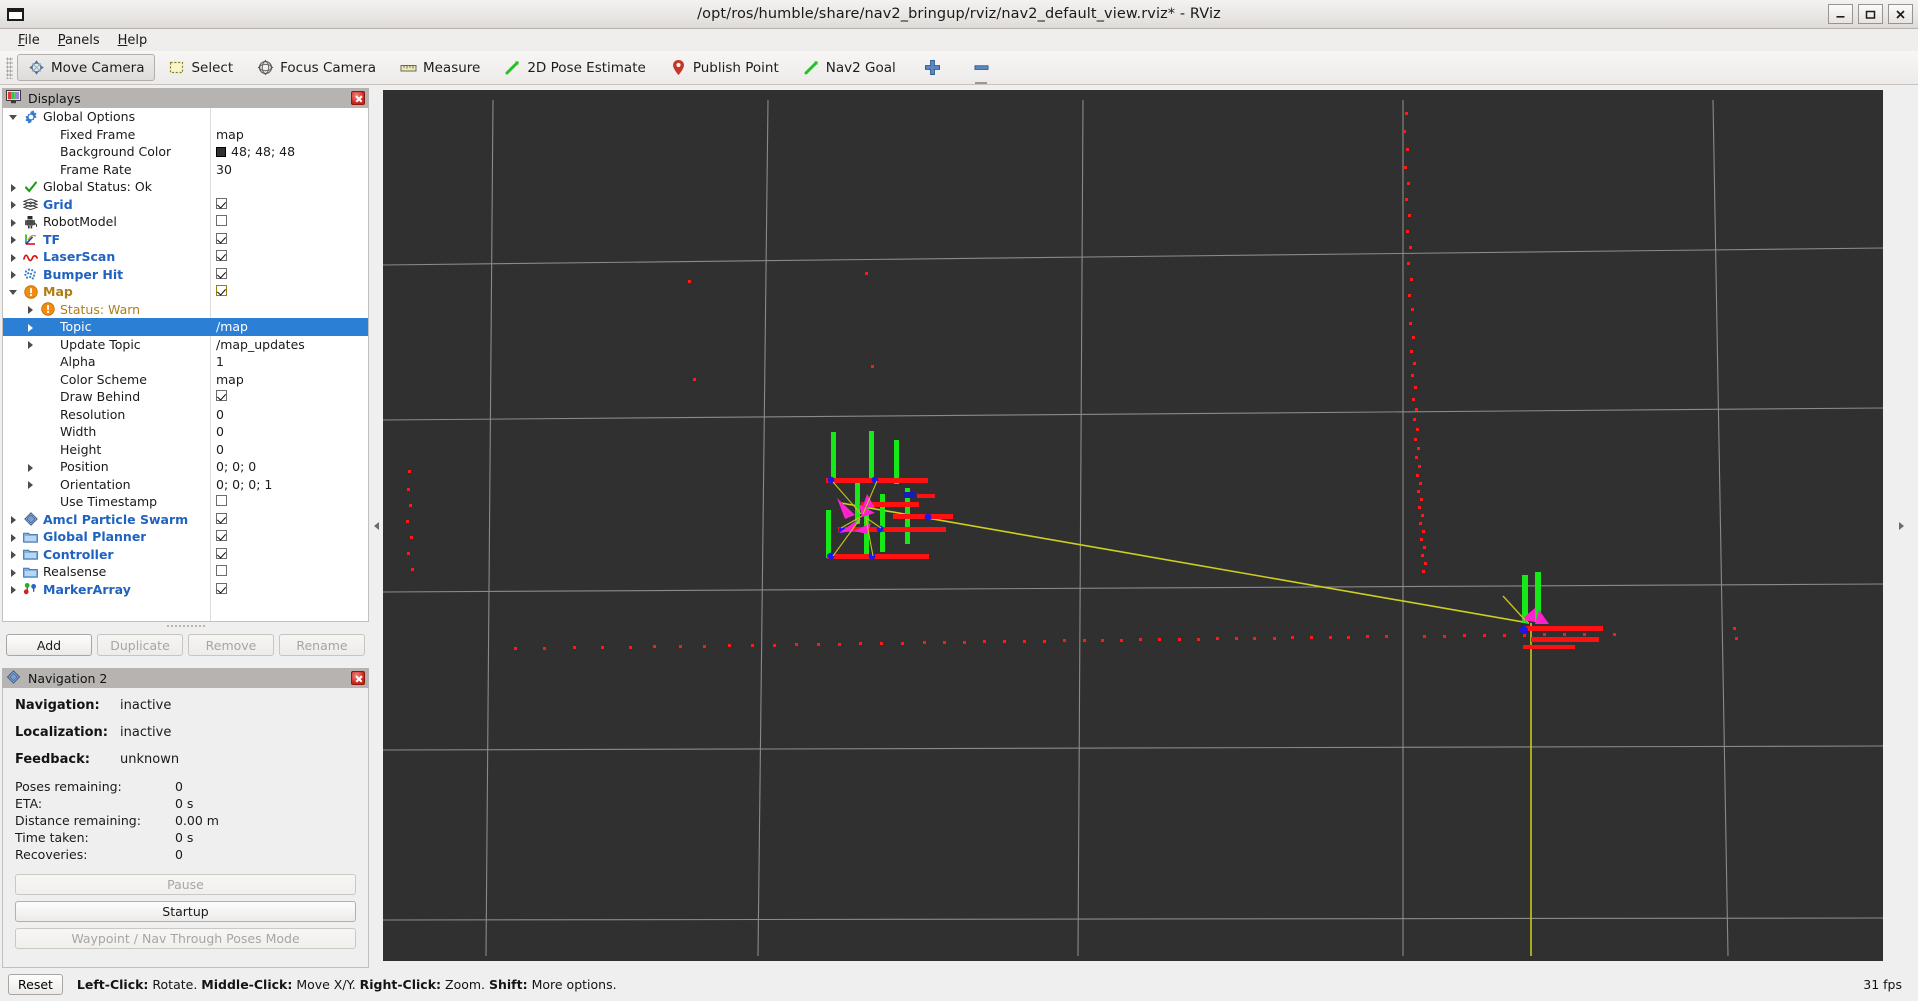  I want to click on tree-row: Map, so click(185, 292).